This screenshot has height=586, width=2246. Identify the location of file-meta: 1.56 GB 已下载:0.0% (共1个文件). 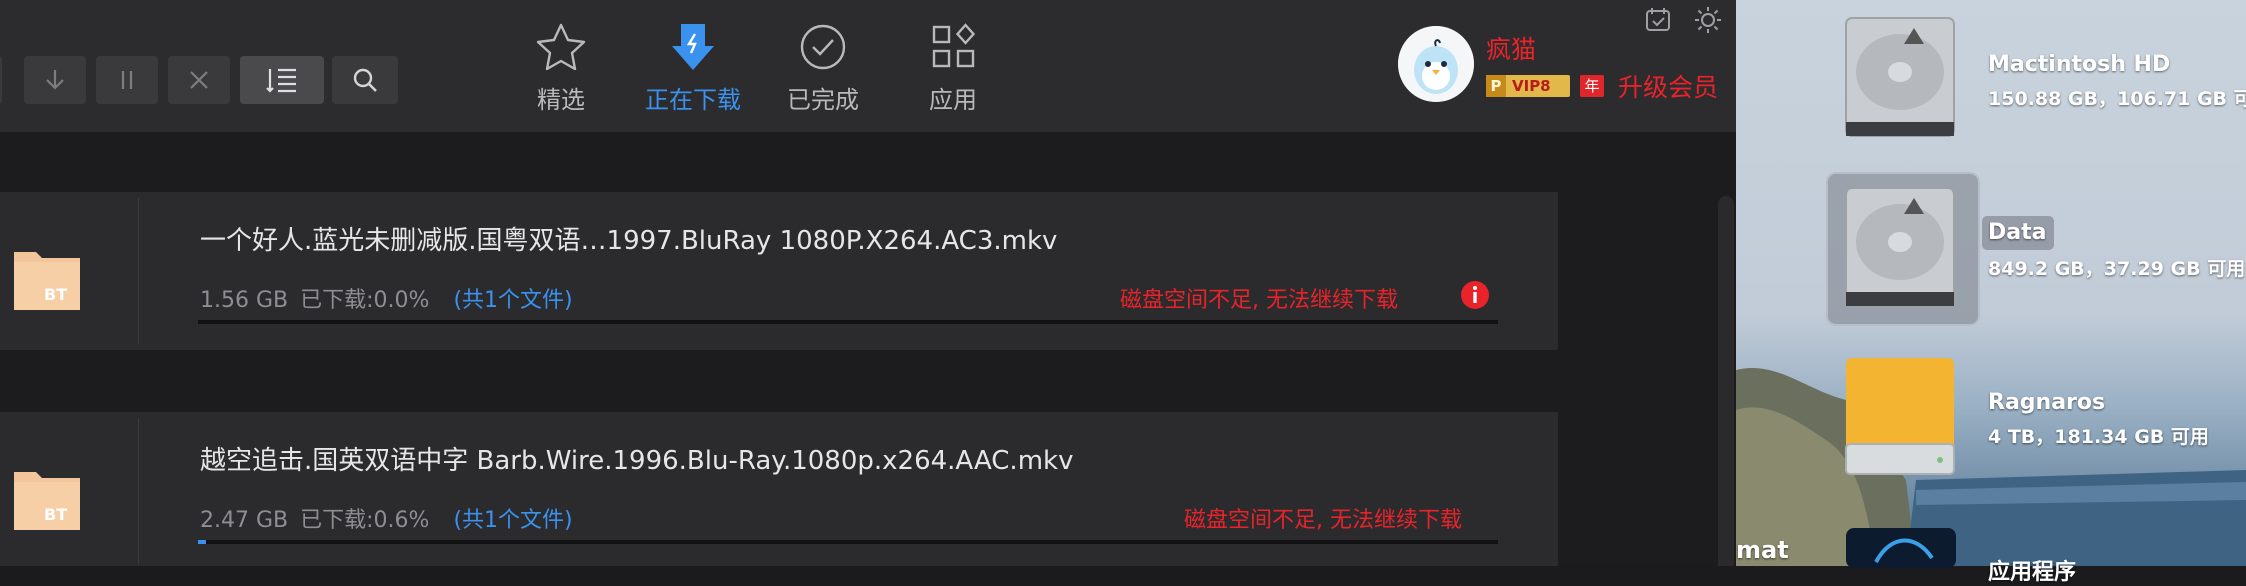
(392, 298).